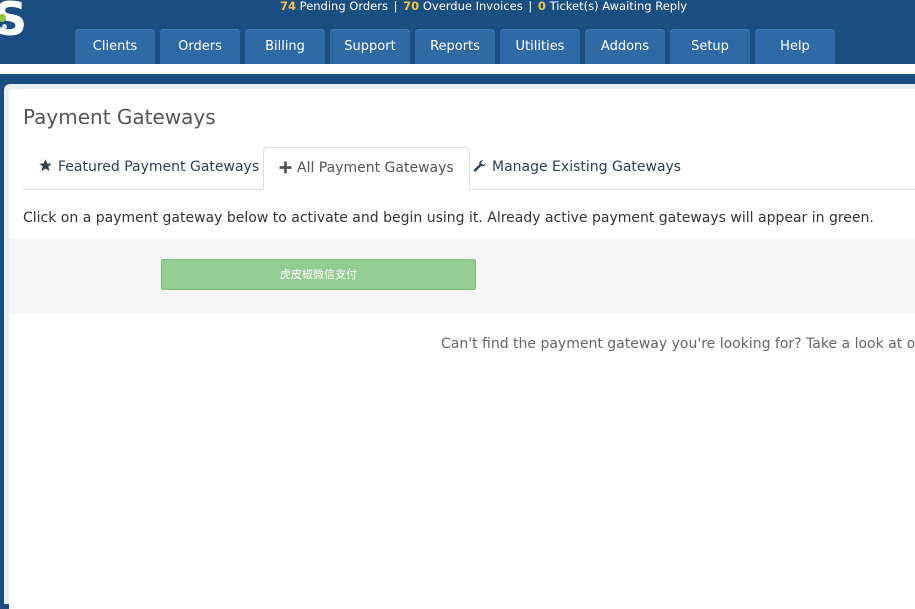 Image resolution: width=915 pixels, height=609 pixels. I want to click on tickets-count: 0, so click(542, 6).